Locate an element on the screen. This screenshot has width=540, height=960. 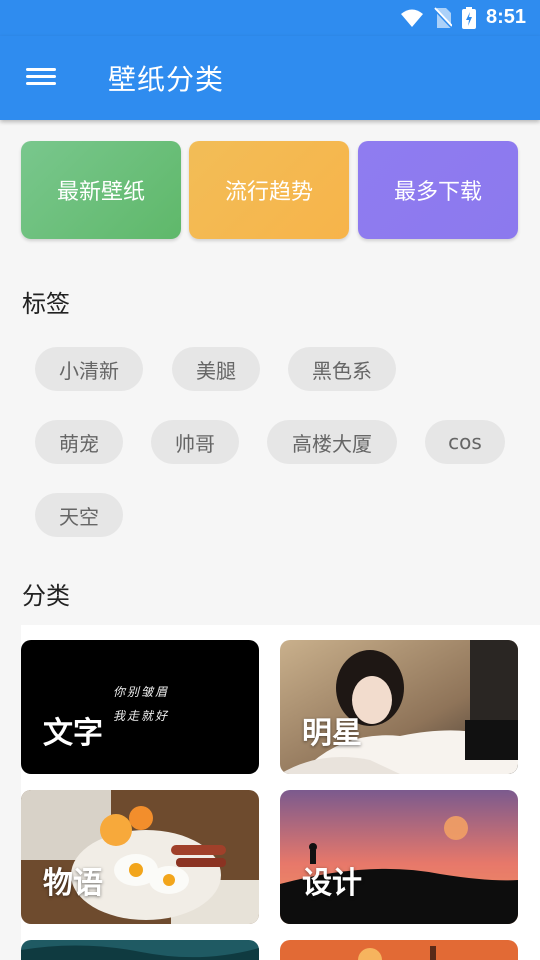
tags-heading: 标签 is located at coordinates (46, 304).